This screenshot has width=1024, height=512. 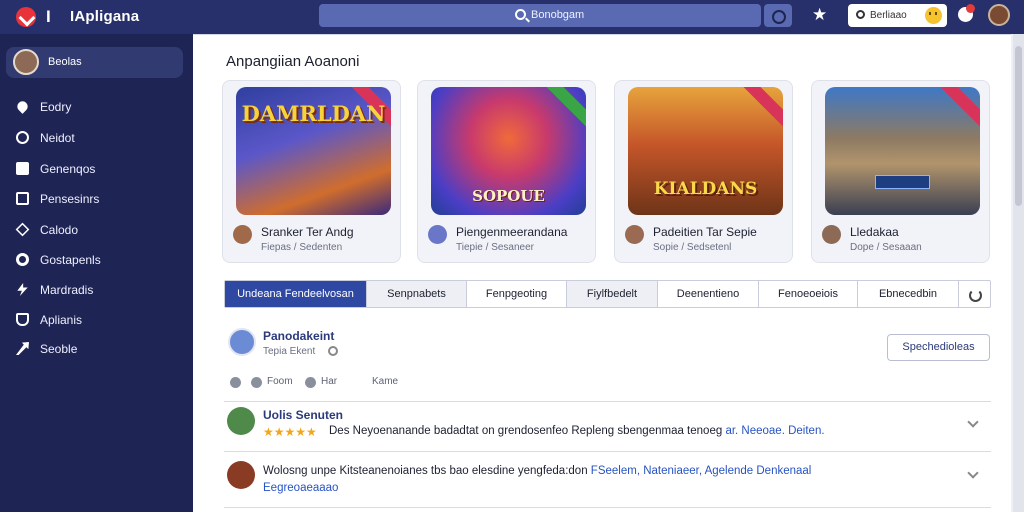 I want to click on user-icon, so click(x=860, y=14).